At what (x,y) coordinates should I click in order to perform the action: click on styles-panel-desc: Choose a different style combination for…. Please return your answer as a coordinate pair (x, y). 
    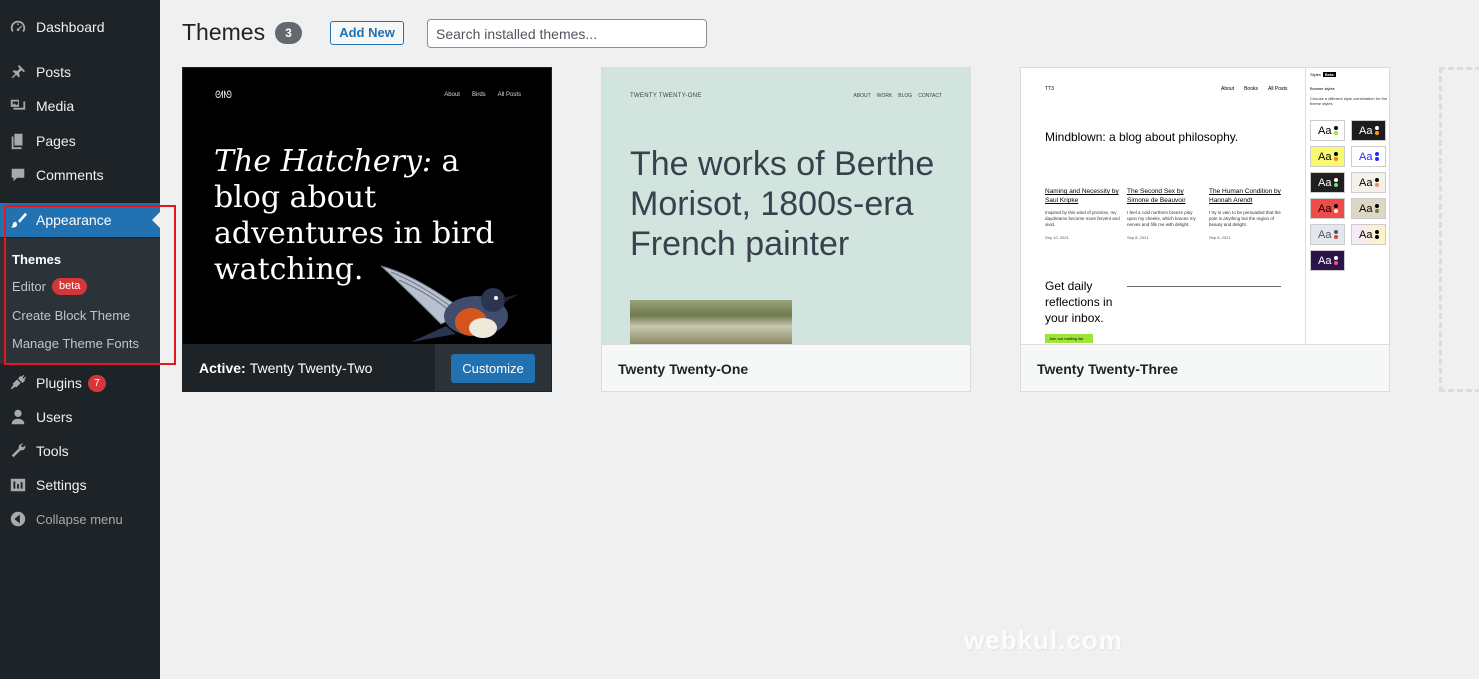
    Looking at the image, I should click on (1349, 101).